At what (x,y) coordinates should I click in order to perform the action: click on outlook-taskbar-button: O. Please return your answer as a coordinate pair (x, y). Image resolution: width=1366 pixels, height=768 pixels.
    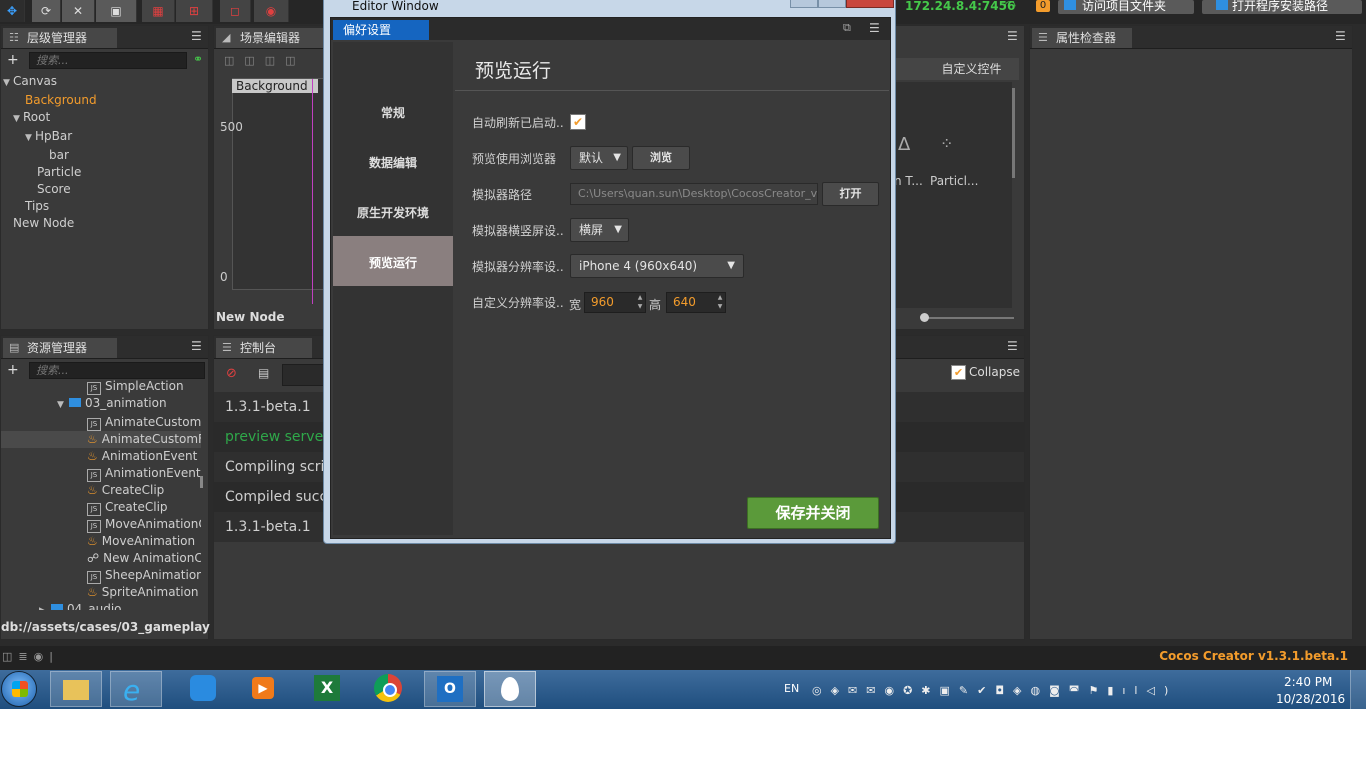
    Looking at the image, I should click on (450, 689).